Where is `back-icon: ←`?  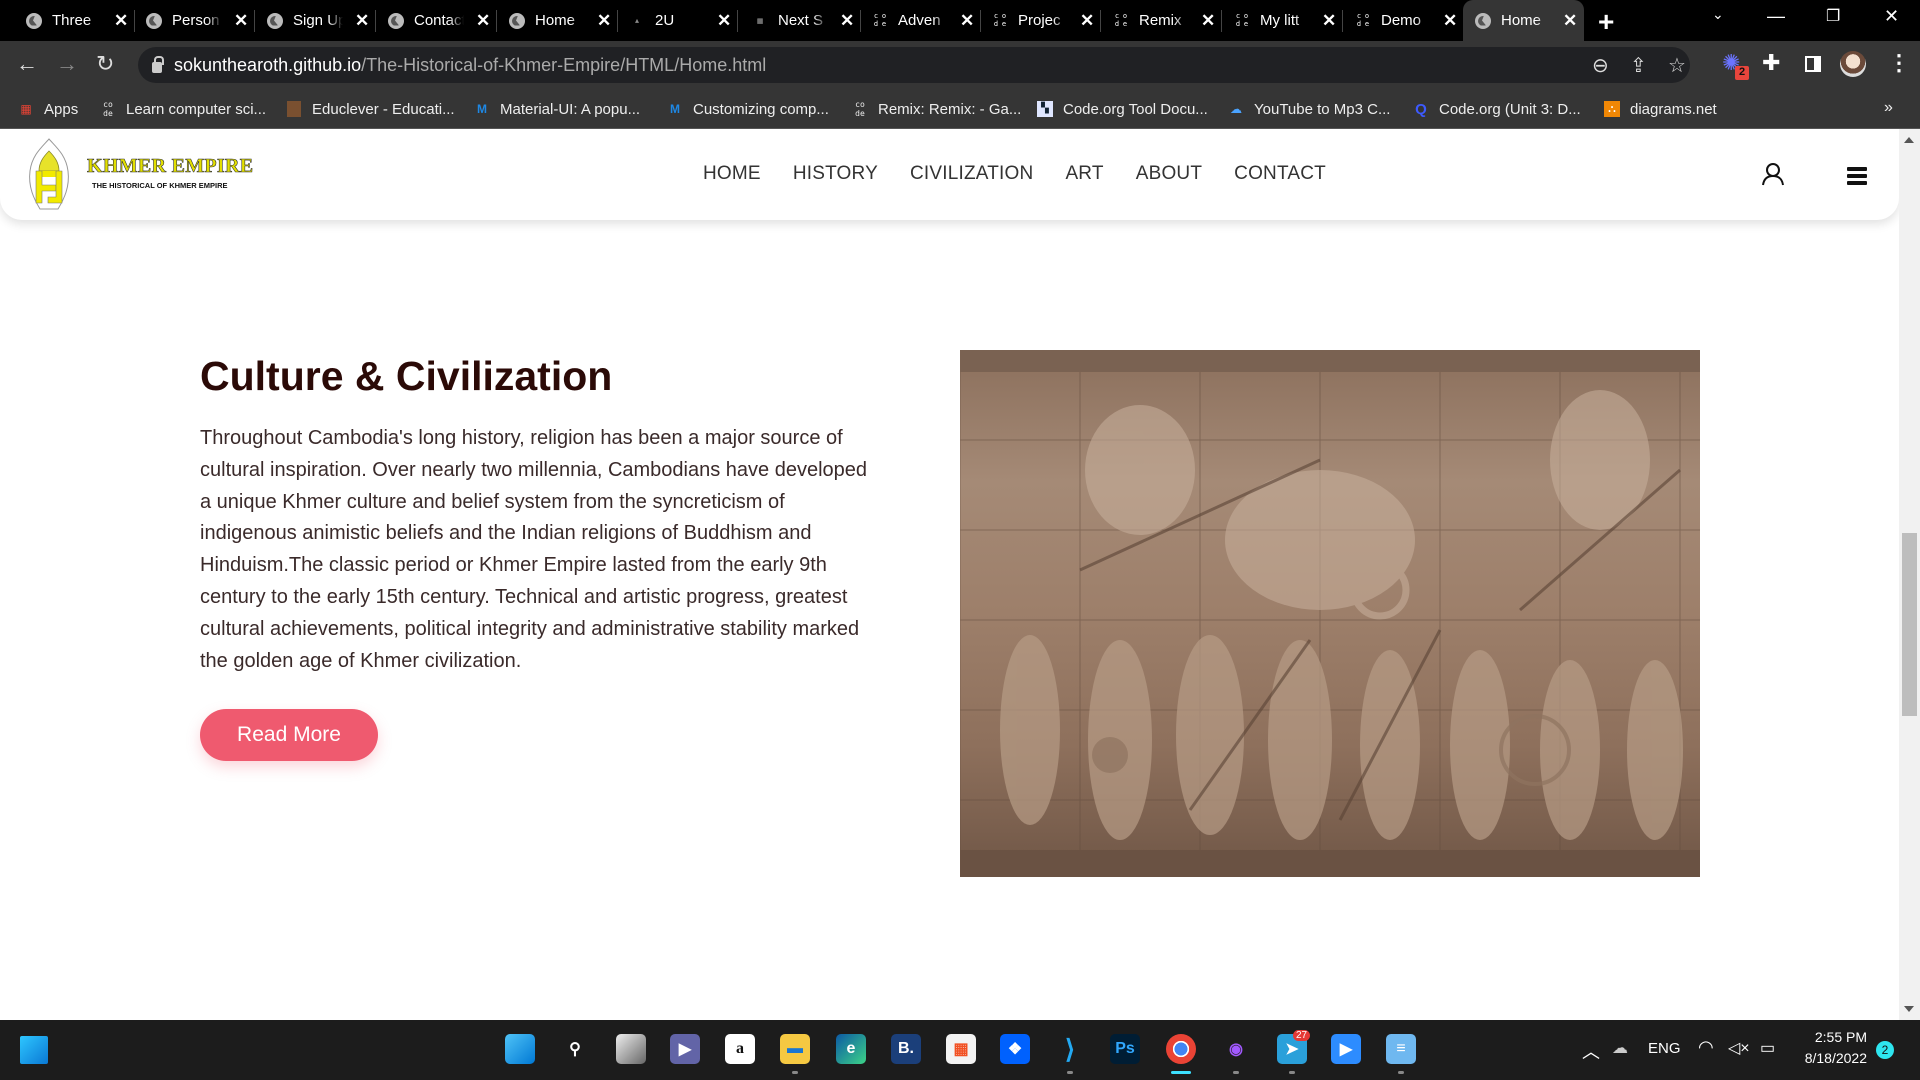
back-icon: ← is located at coordinates (27, 64).